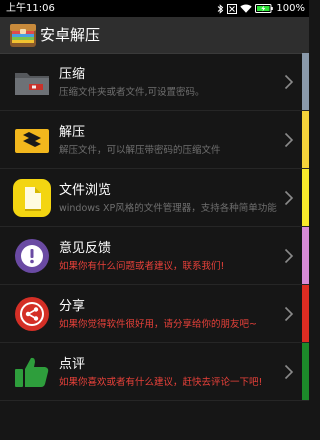 Image resolution: width=320 pixels, height=440 pixels. What do you see at coordinates (70, 35) in the screenshot?
I see `app-title: 安卓解压` at bounding box center [70, 35].